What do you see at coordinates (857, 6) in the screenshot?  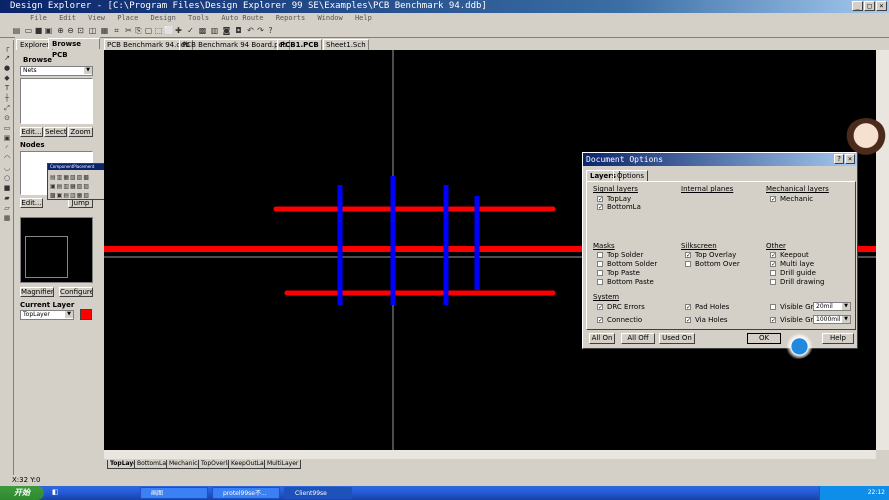 I see `minimize-button: _` at bounding box center [857, 6].